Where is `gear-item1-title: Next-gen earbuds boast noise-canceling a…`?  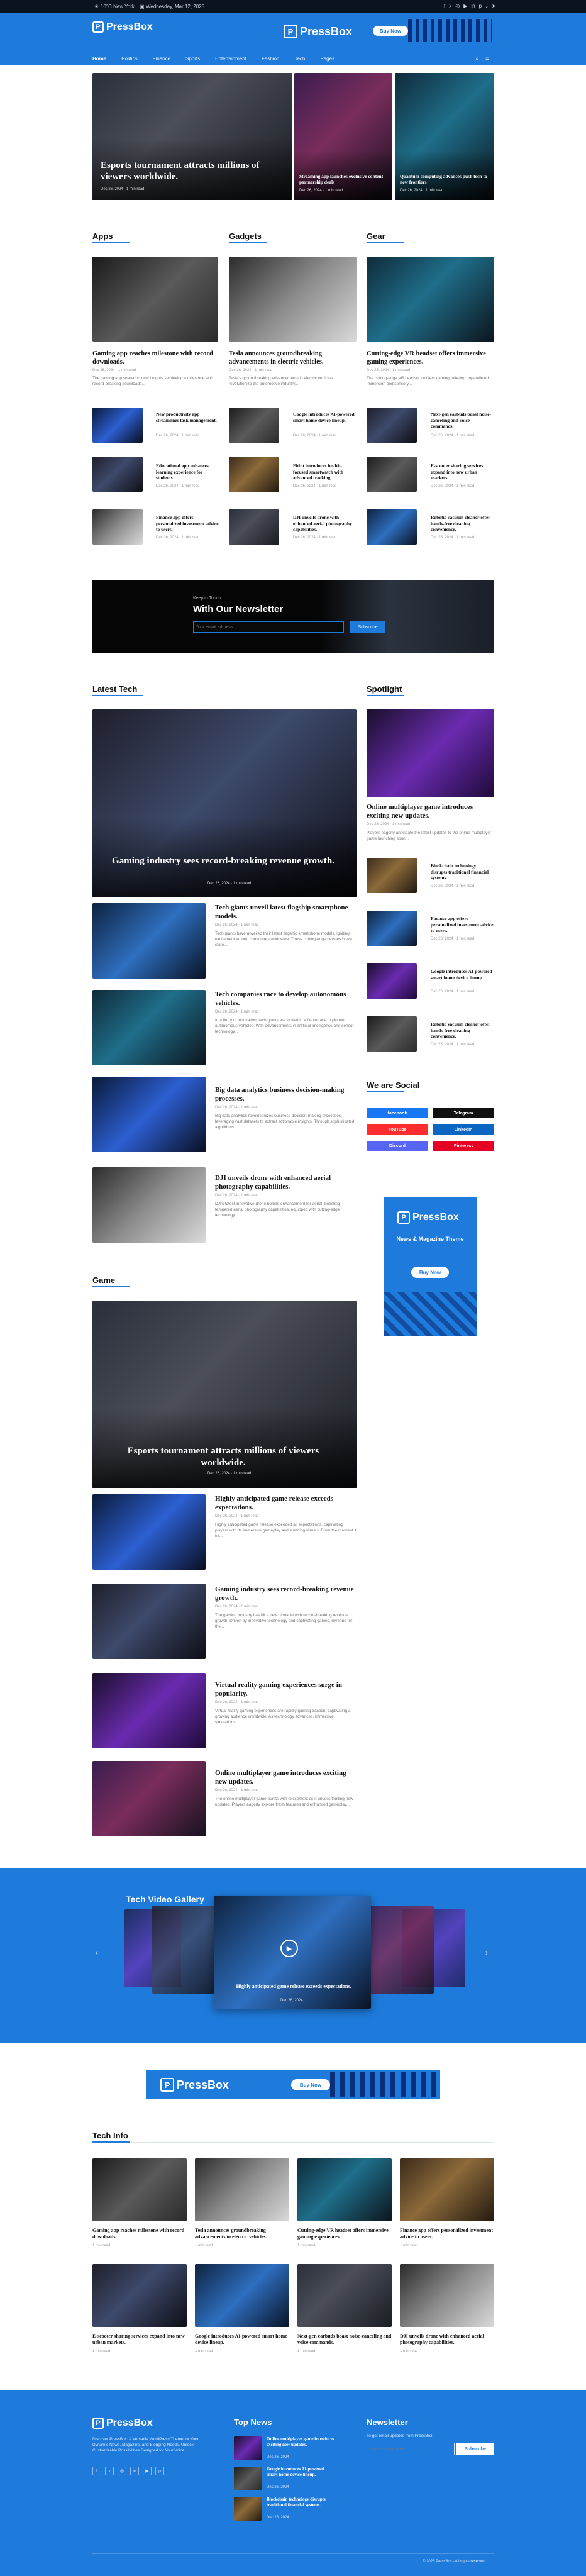
gear-item1-title: Next-gen earbuds boast noise-canceling a… is located at coordinates (462, 420).